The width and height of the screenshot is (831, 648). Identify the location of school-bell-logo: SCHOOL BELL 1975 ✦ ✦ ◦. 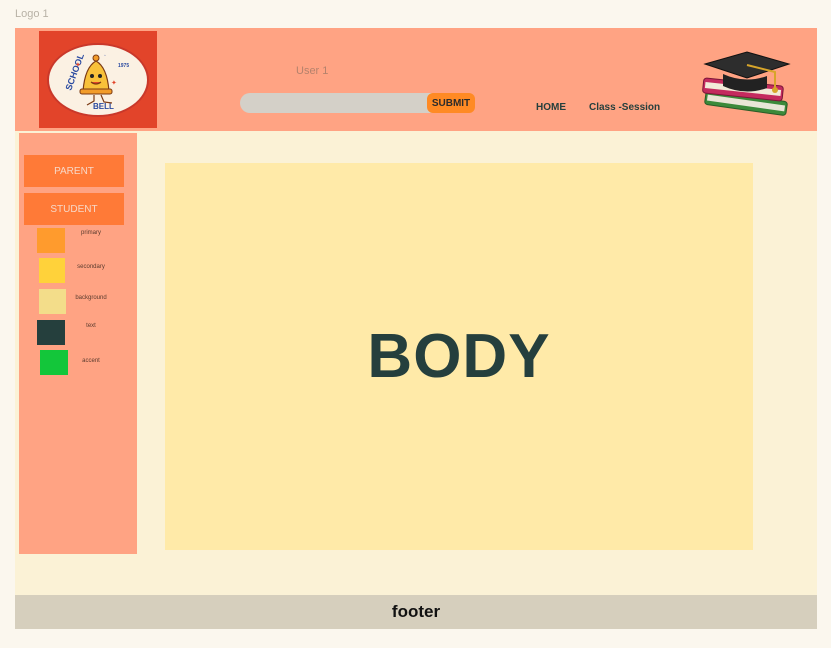
(98, 79).